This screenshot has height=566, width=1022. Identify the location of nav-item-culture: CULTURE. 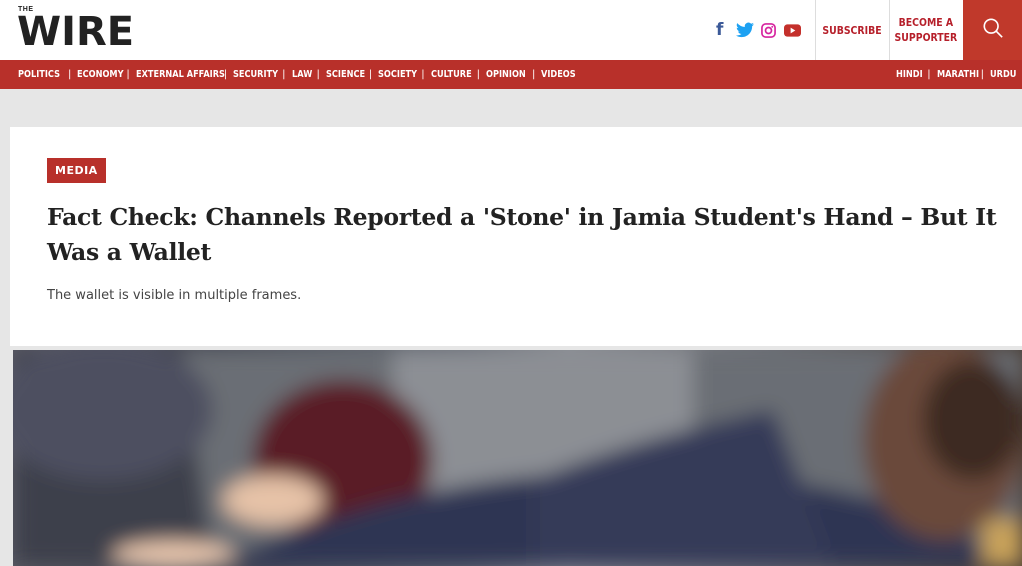
(451, 74).